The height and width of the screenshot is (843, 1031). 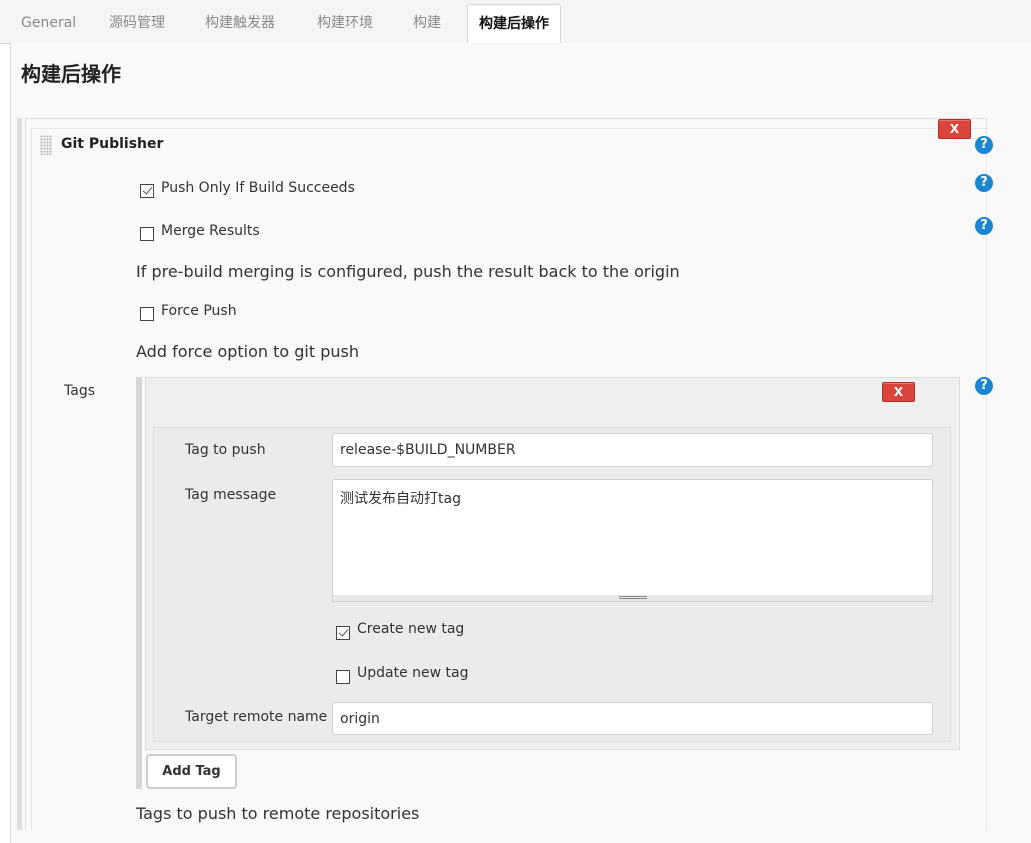 What do you see at coordinates (210, 231) in the screenshot?
I see `merge-results-label: Merge Results` at bounding box center [210, 231].